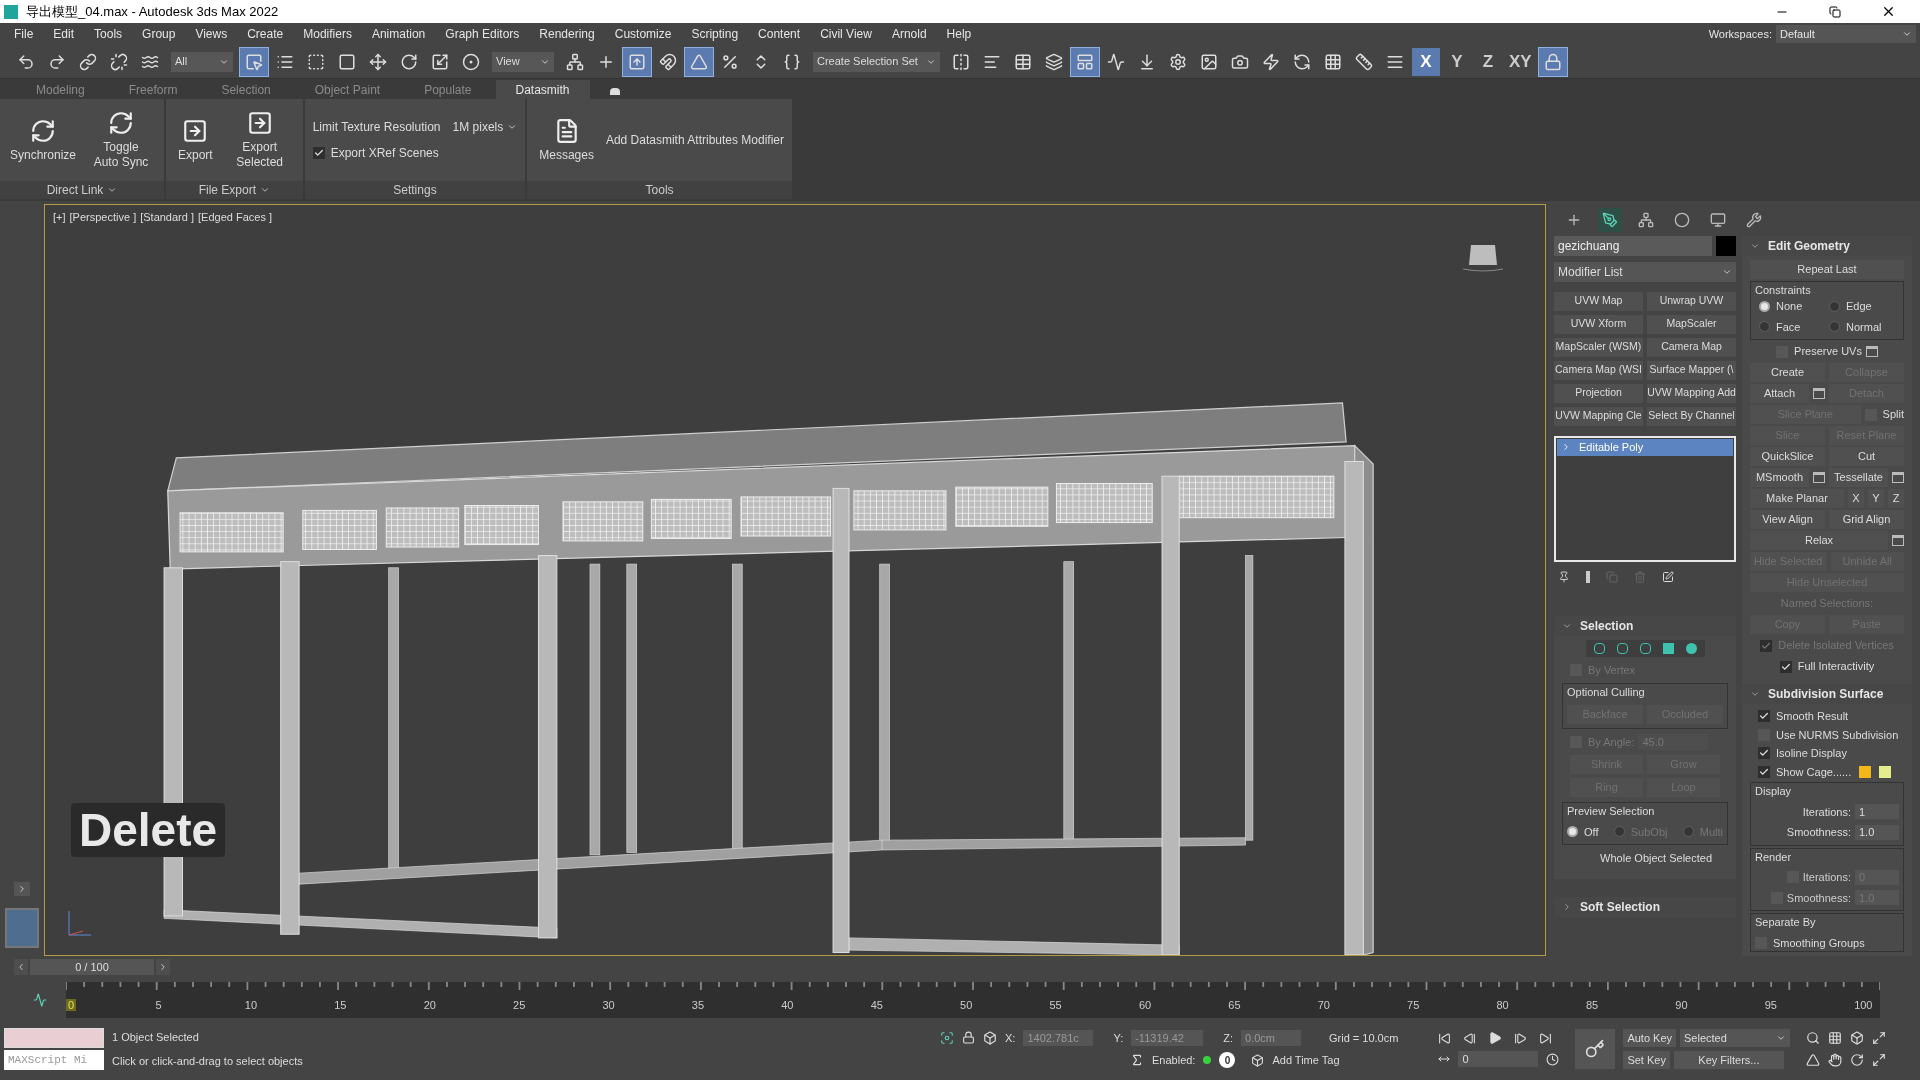  I want to click on modifier-button: MapScaler (WSM), so click(1598, 347).